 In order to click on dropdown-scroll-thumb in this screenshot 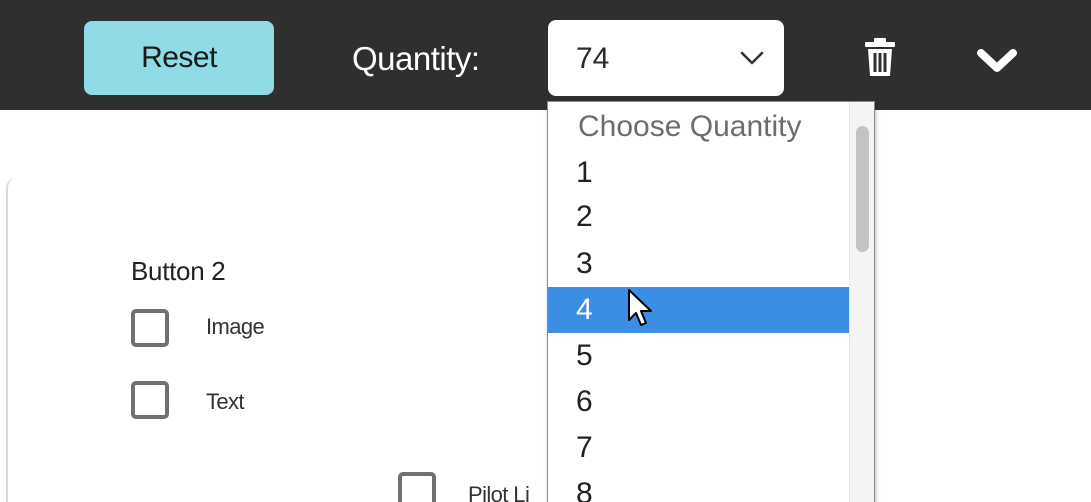, I will do `click(862, 189)`.